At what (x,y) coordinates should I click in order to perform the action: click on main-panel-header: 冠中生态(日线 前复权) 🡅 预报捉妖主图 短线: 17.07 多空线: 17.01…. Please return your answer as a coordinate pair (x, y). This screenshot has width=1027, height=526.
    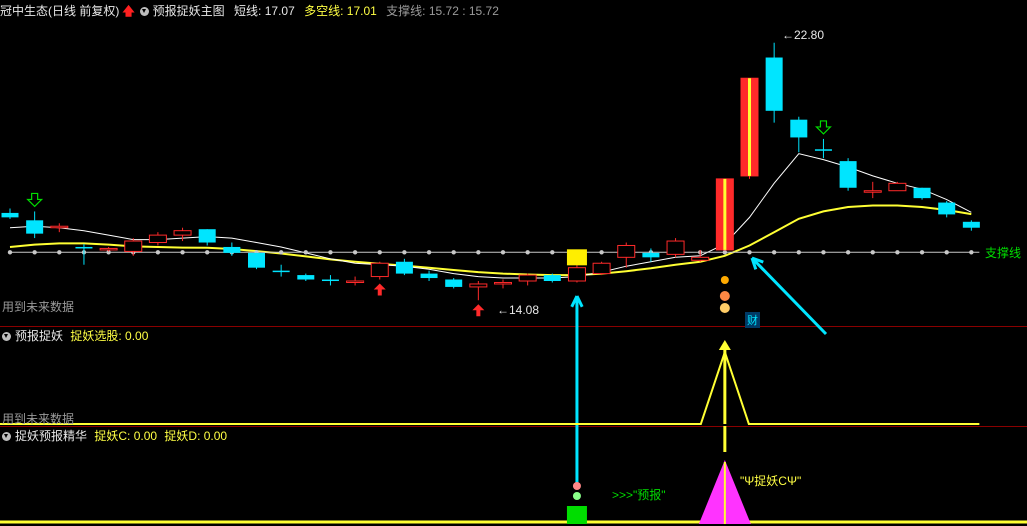
    Looking at the image, I should click on (249, 11).